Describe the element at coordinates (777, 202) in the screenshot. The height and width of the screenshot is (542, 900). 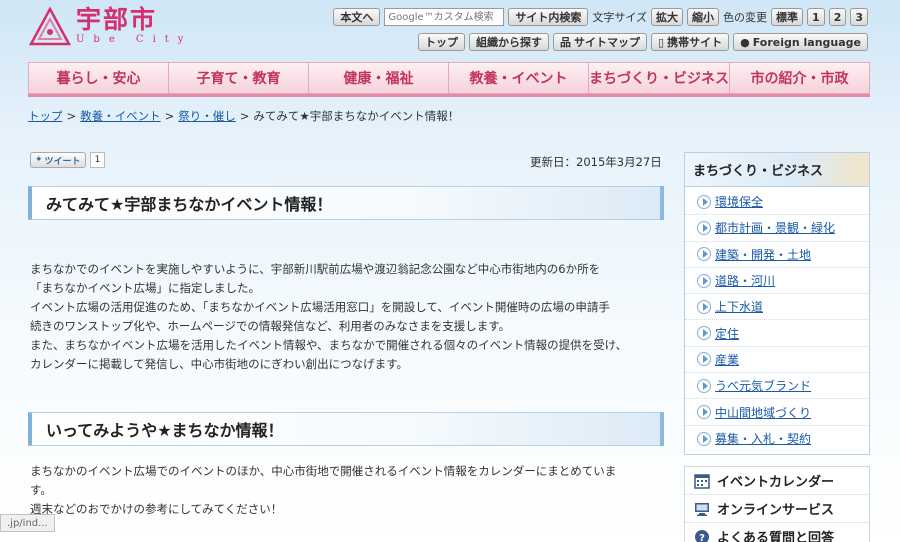
I see `sidebar-item-environment: 環境保全` at that location.